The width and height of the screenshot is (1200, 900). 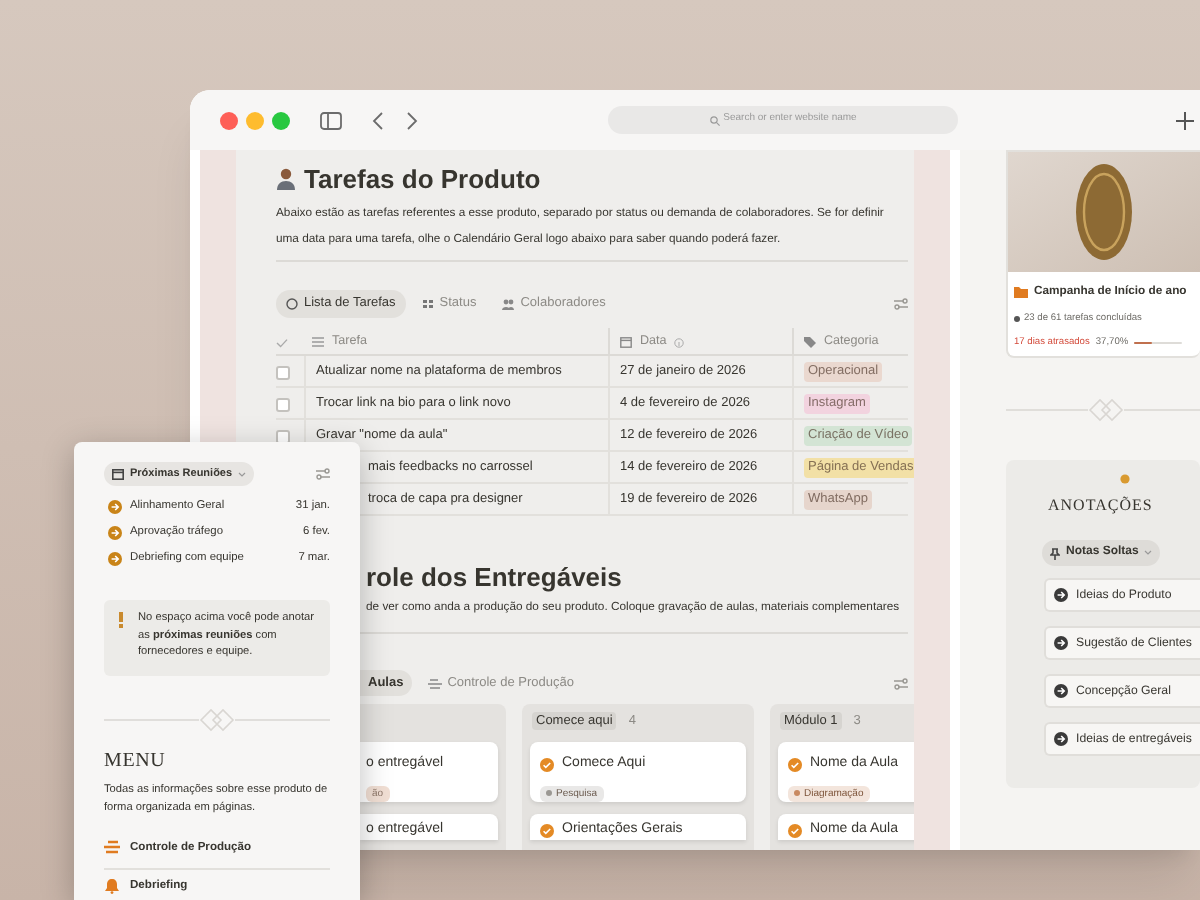 I want to click on bell-icon, so click(x=112, y=886).